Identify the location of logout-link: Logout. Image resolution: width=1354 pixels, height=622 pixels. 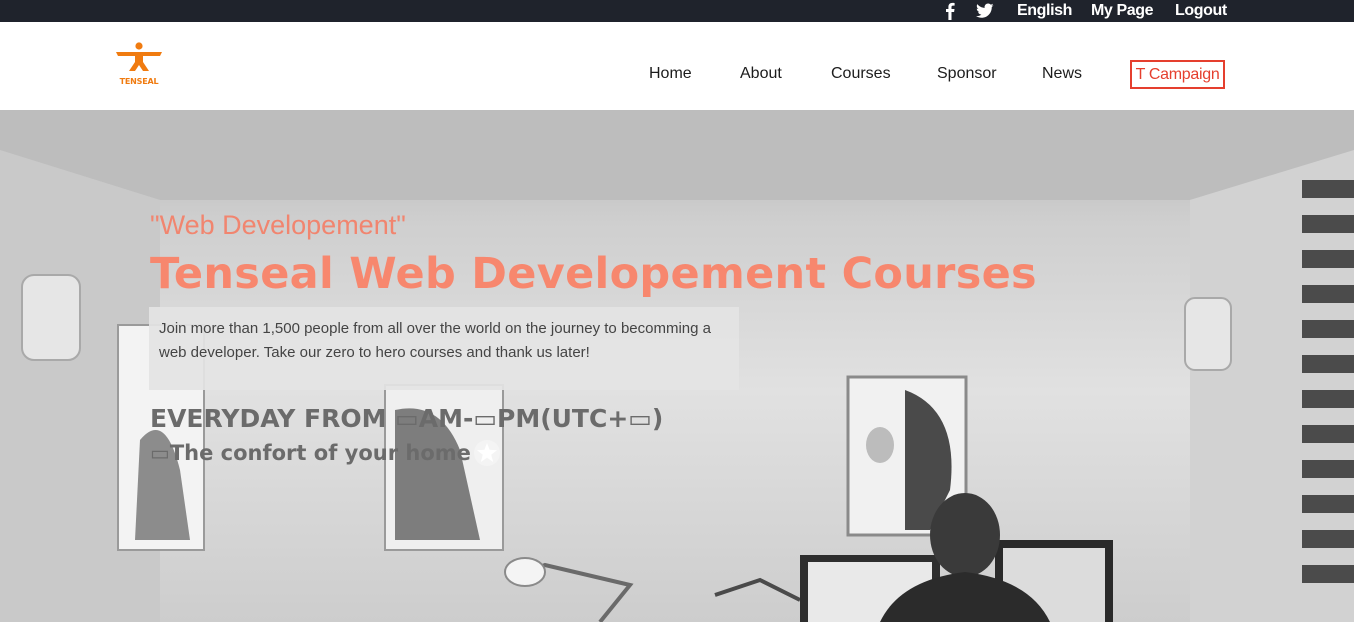
(1201, 11).